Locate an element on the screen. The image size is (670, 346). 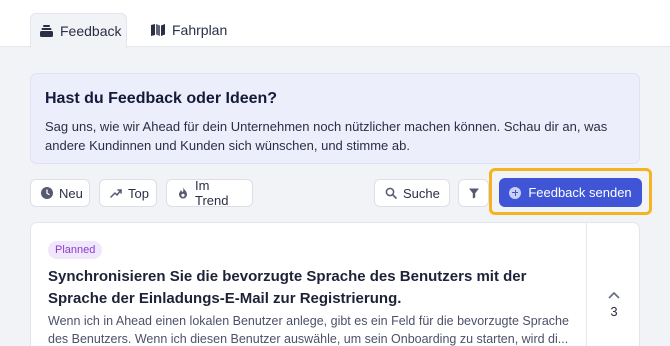
tab-feedback-label: Feedback is located at coordinates (91, 31).